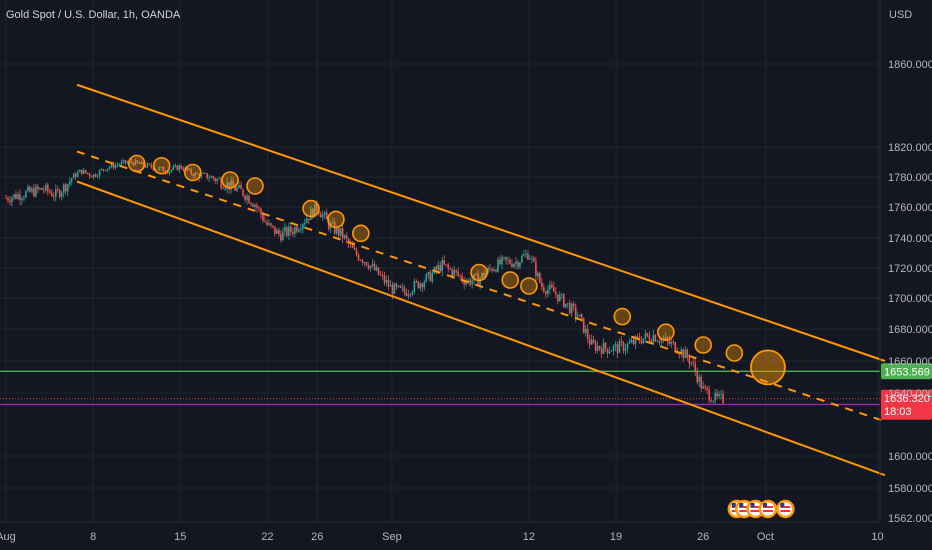 Image resolution: width=932 pixels, height=550 pixels. Describe the element at coordinates (392, 537) in the screenshot. I see `x-tick-label: Sep` at that location.